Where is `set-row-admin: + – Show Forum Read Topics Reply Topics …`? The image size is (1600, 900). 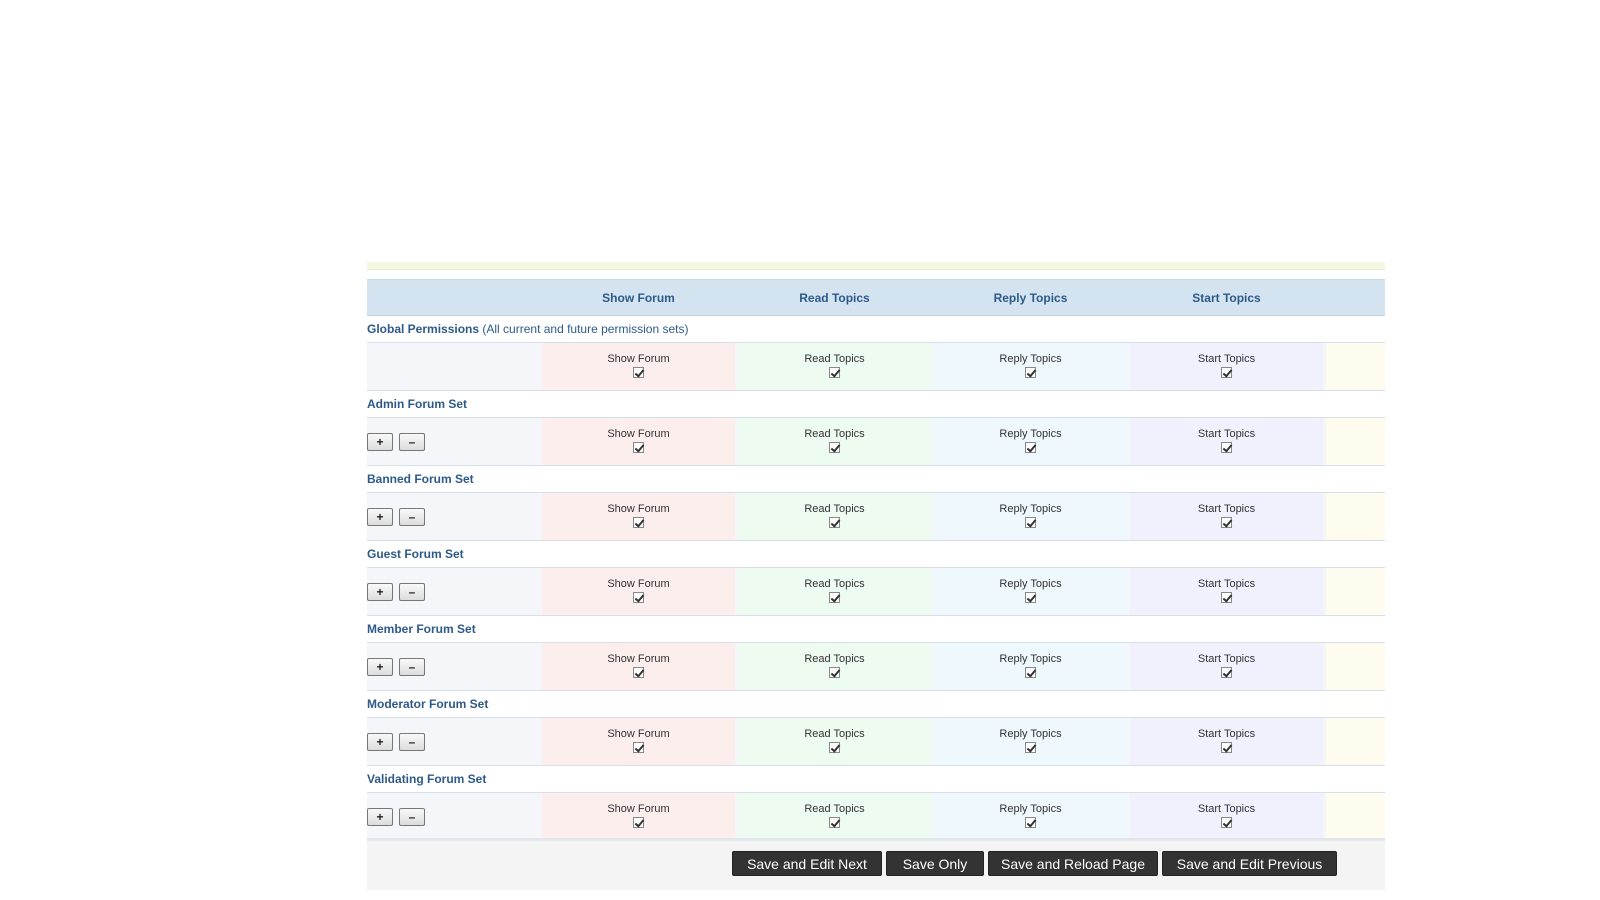 set-row-admin: + – Show Forum Read Topics Reply Topics … is located at coordinates (876, 442).